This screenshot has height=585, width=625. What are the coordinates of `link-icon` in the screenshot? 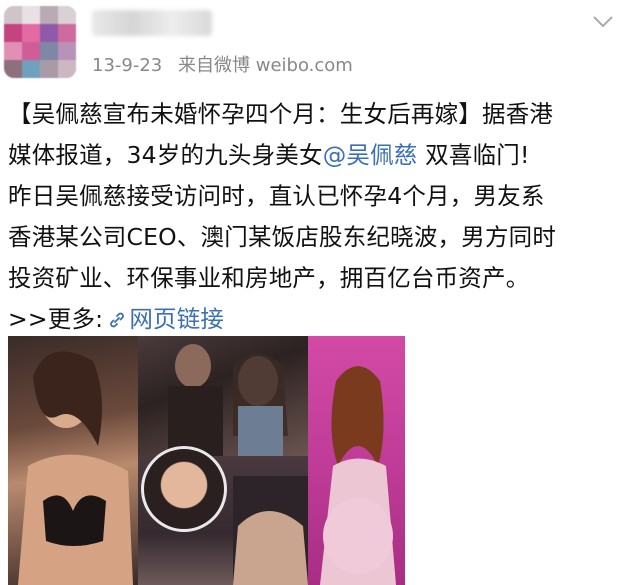 It's located at (117, 320).